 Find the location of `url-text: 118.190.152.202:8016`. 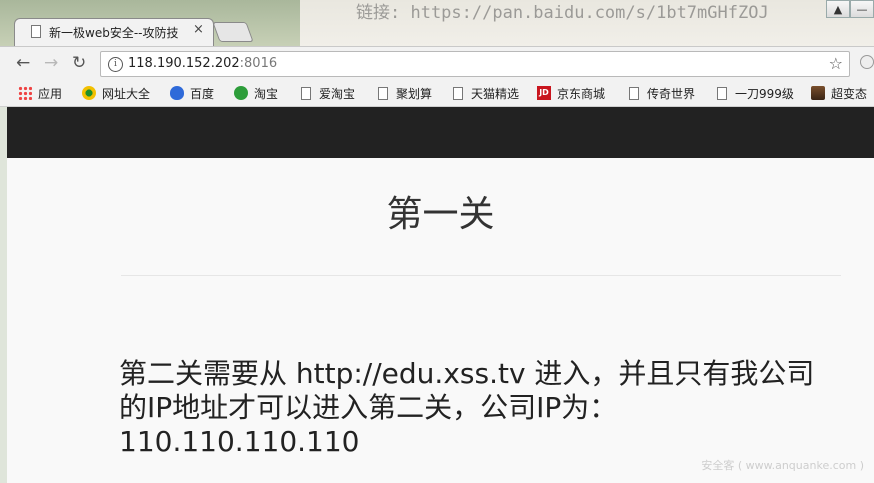

url-text: 118.190.152.202:8016 is located at coordinates (202, 63).